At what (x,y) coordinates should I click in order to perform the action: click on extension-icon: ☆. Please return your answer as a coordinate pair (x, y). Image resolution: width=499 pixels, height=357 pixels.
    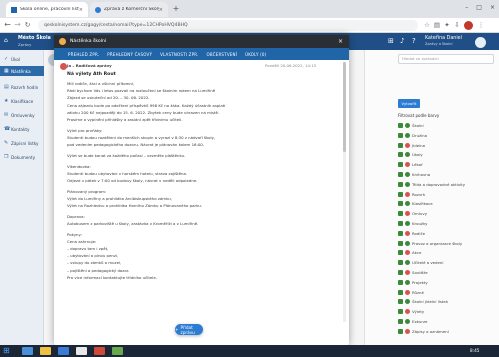
    Looking at the image, I should click on (427, 25).